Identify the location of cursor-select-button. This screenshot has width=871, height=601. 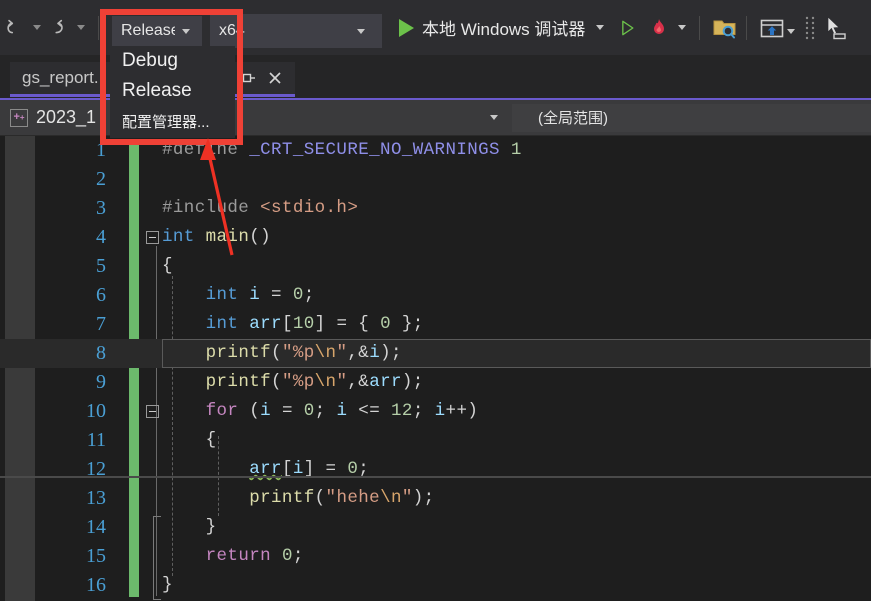
(833, 28).